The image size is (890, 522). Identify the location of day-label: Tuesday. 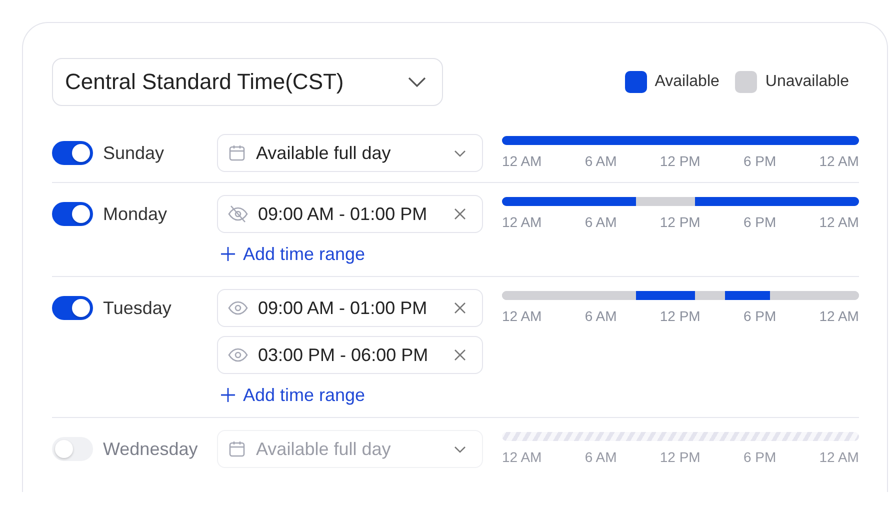
(137, 308).